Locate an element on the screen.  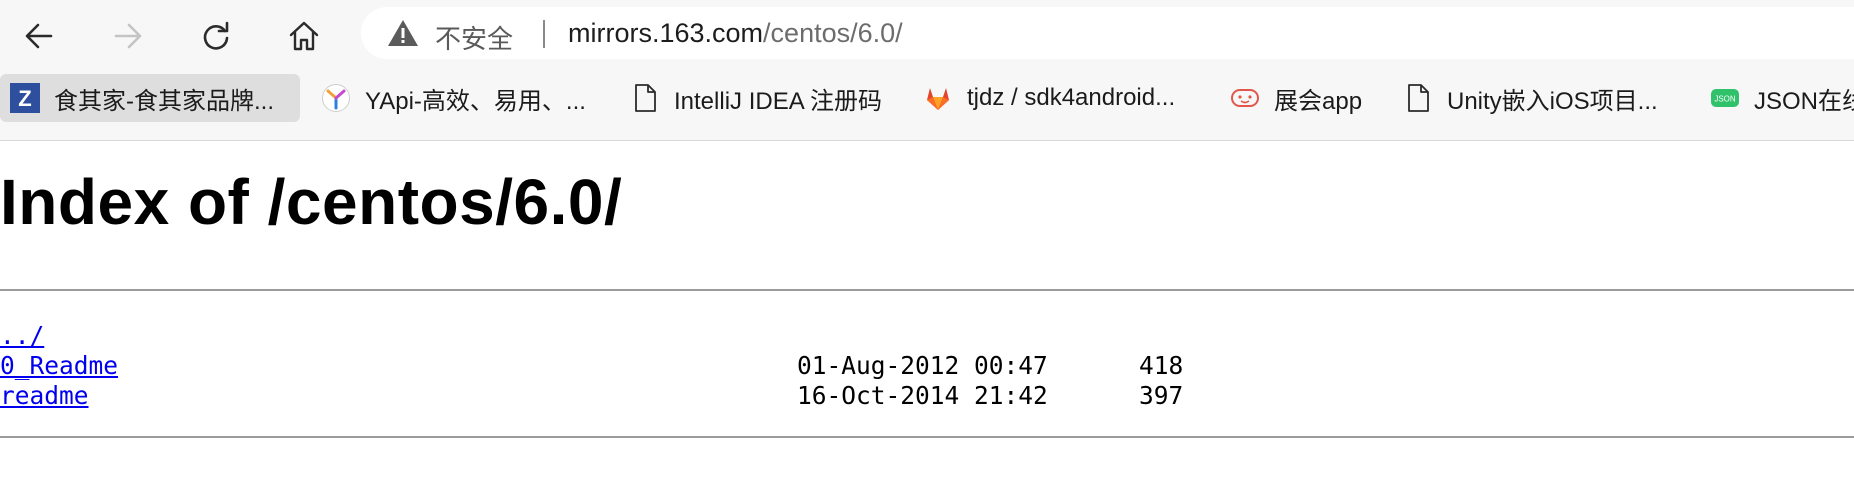
yapi-logo-icon is located at coordinates (336, 98).